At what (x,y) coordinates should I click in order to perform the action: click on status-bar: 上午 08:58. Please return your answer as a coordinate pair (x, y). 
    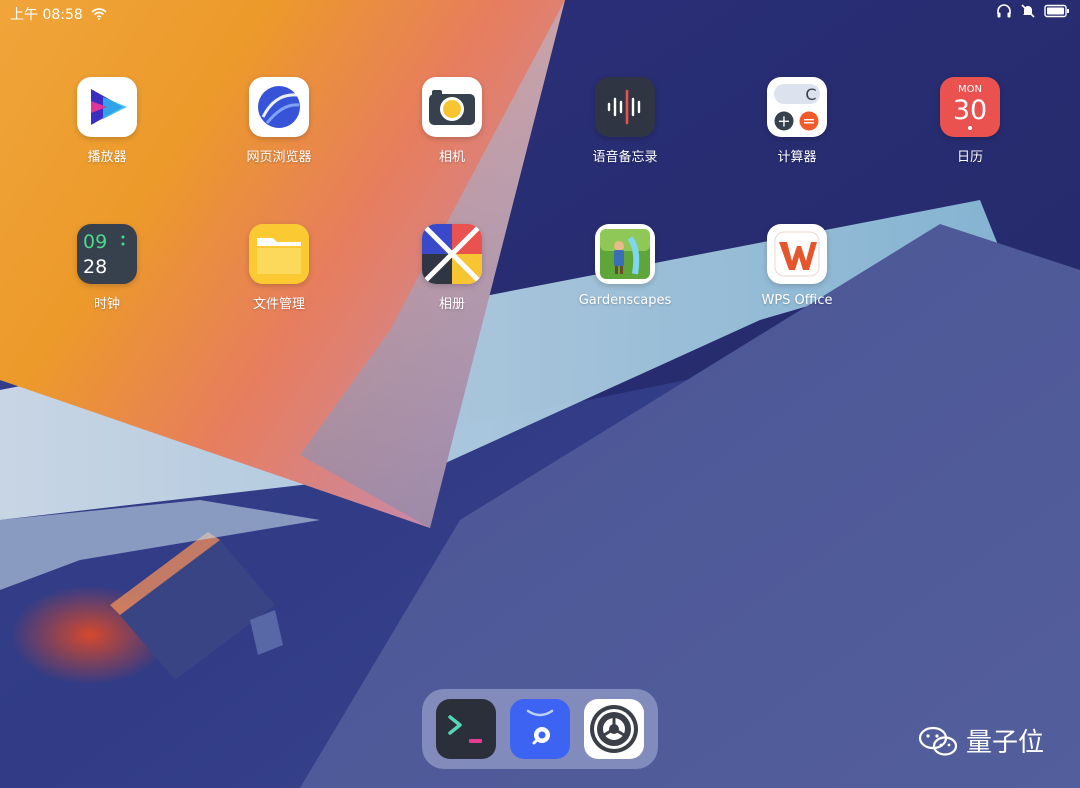
    Looking at the image, I should click on (540, 13).